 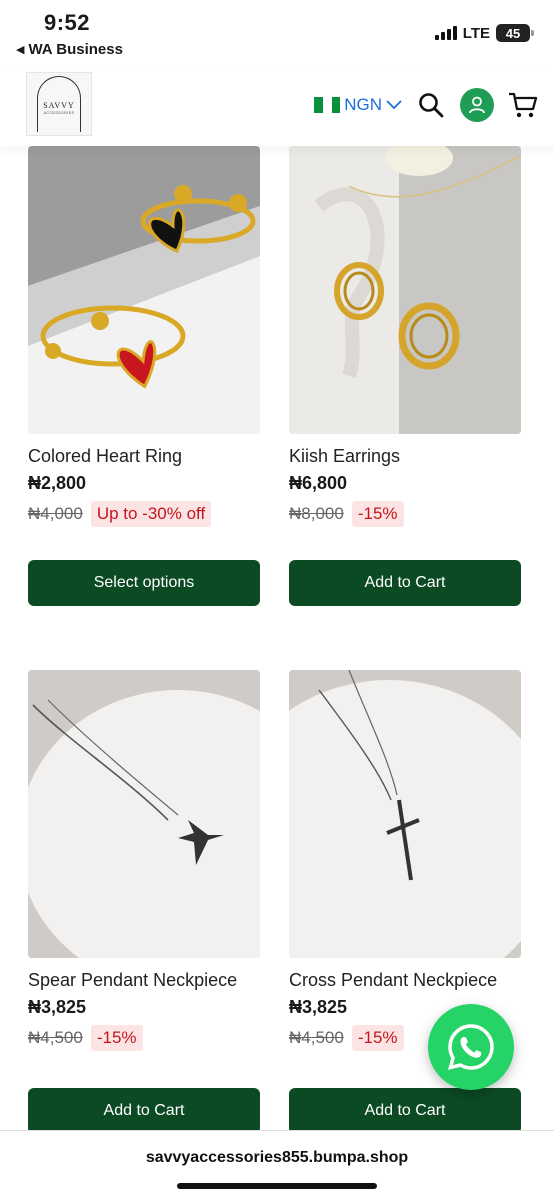 I want to click on logo-arch: SAVVY ACCESSORIES, so click(x=59, y=104).